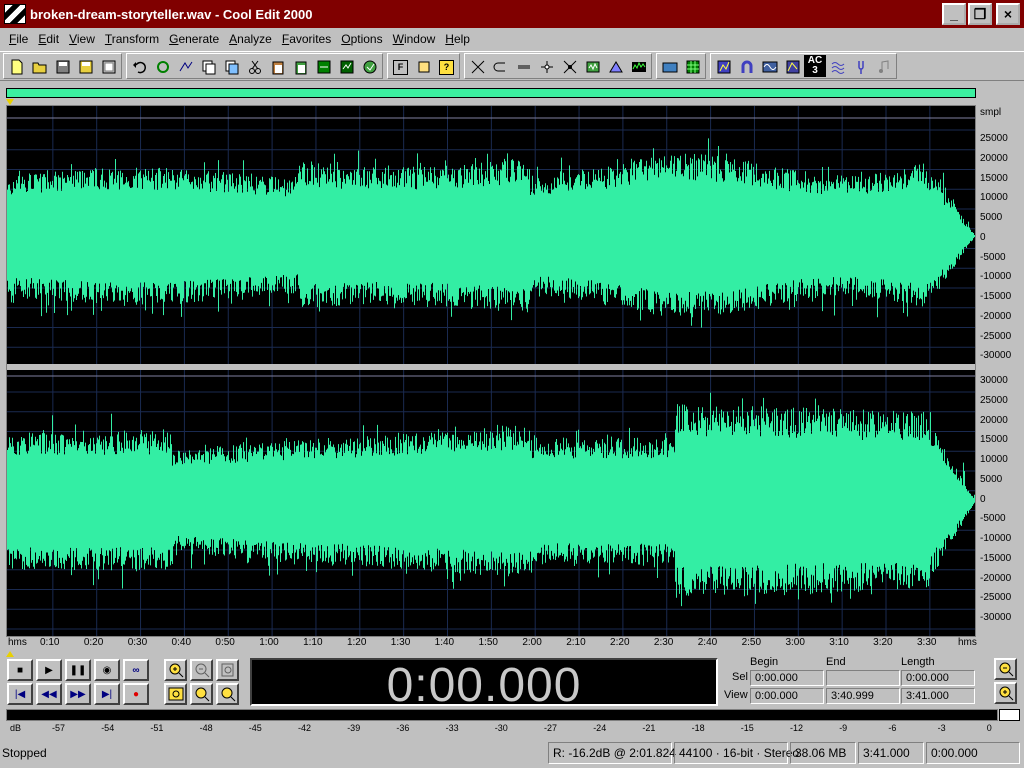 The width and height of the screenshot is (1024, 768). I want to click on filter-icon, so click(615, 67).